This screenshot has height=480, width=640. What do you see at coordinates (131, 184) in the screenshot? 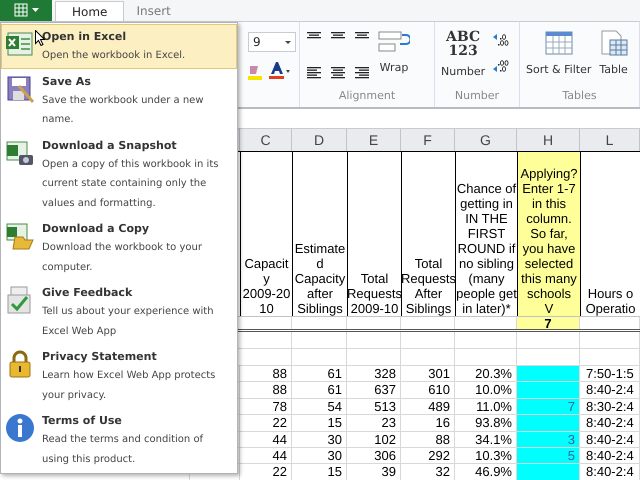
I see `menu-item-description: Open a copy of this workbook in its current state containing only the values and formatting.` at bounding box center [131, 184].